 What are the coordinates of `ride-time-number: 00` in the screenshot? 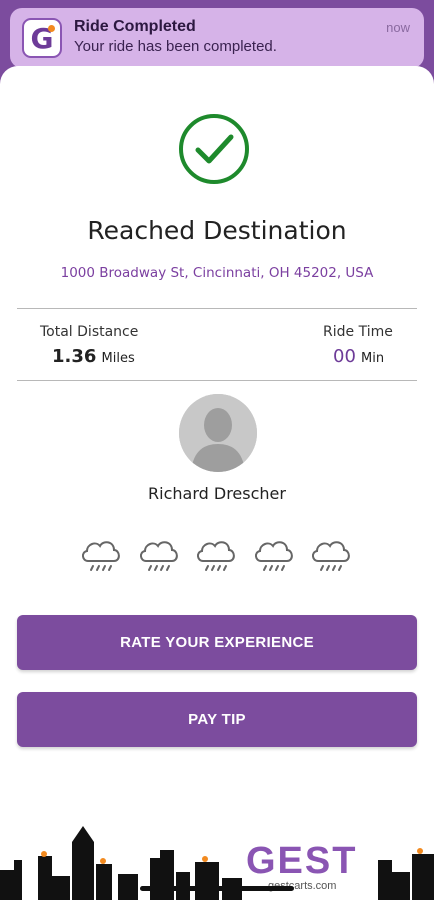 It's located at (344, 356).